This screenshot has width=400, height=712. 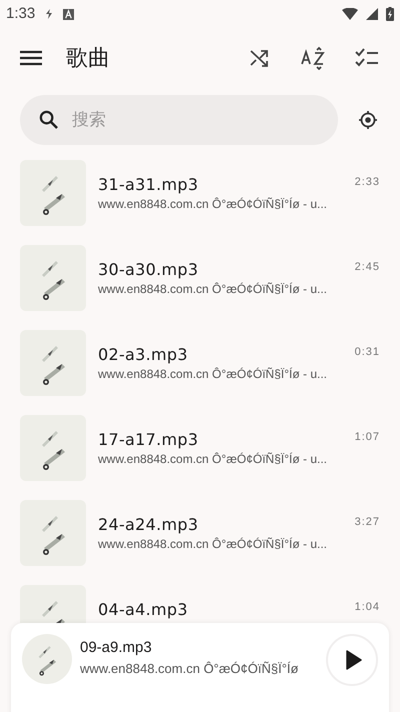 I want to click on now-playing-title: 09-a9.mp3, so click(x=116, y=648).